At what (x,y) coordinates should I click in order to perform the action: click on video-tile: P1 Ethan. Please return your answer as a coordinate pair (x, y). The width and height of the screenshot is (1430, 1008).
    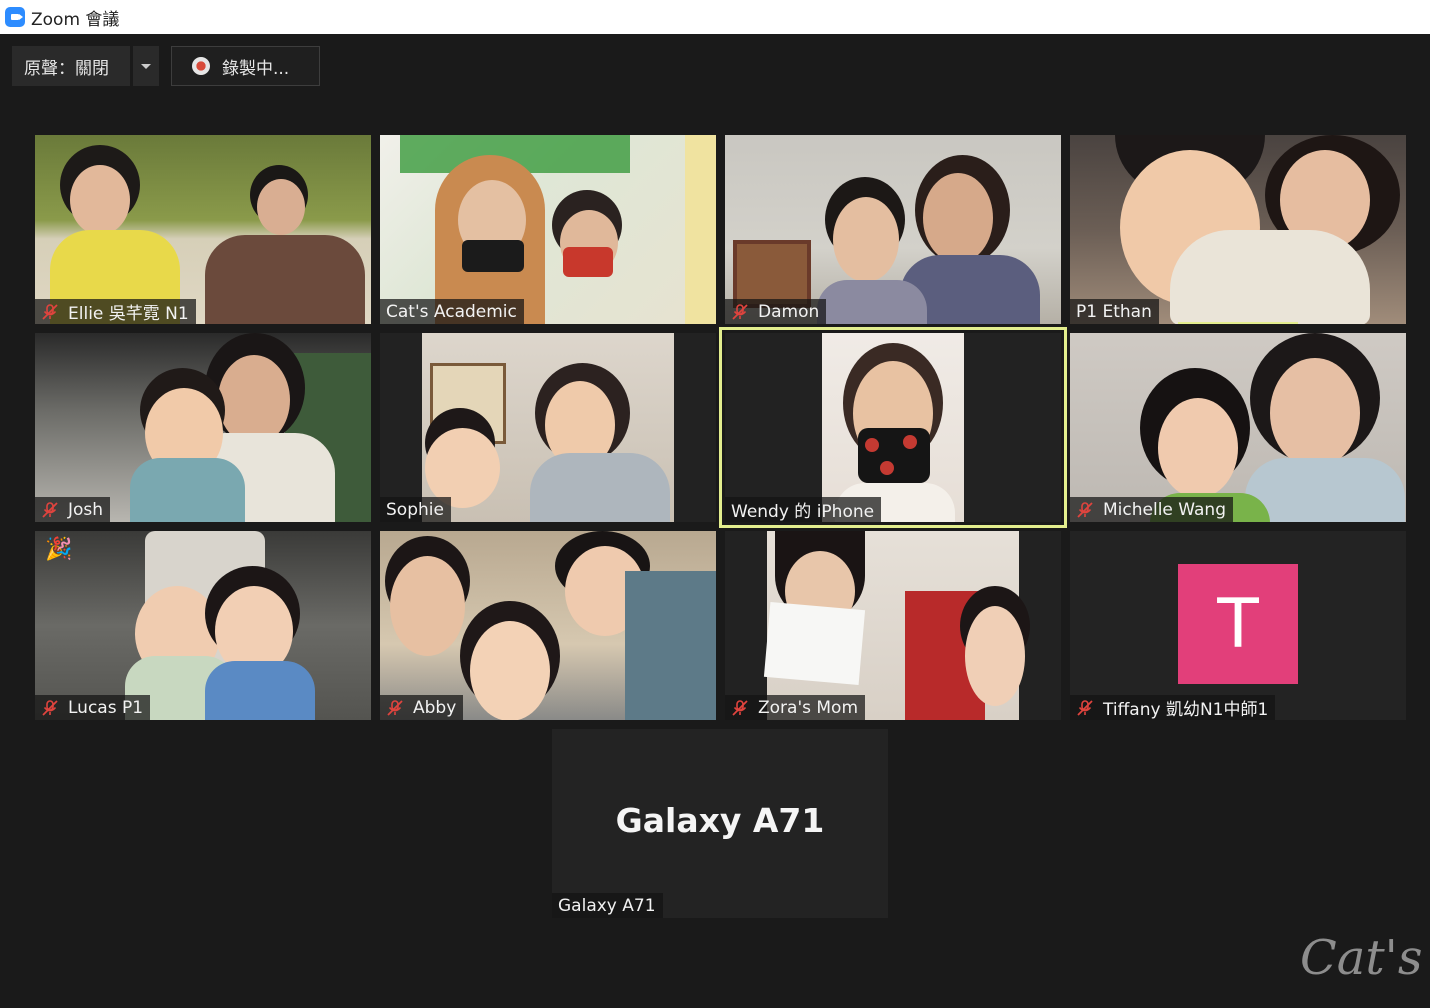
    Looking at the image, I should click on (1238, 229).